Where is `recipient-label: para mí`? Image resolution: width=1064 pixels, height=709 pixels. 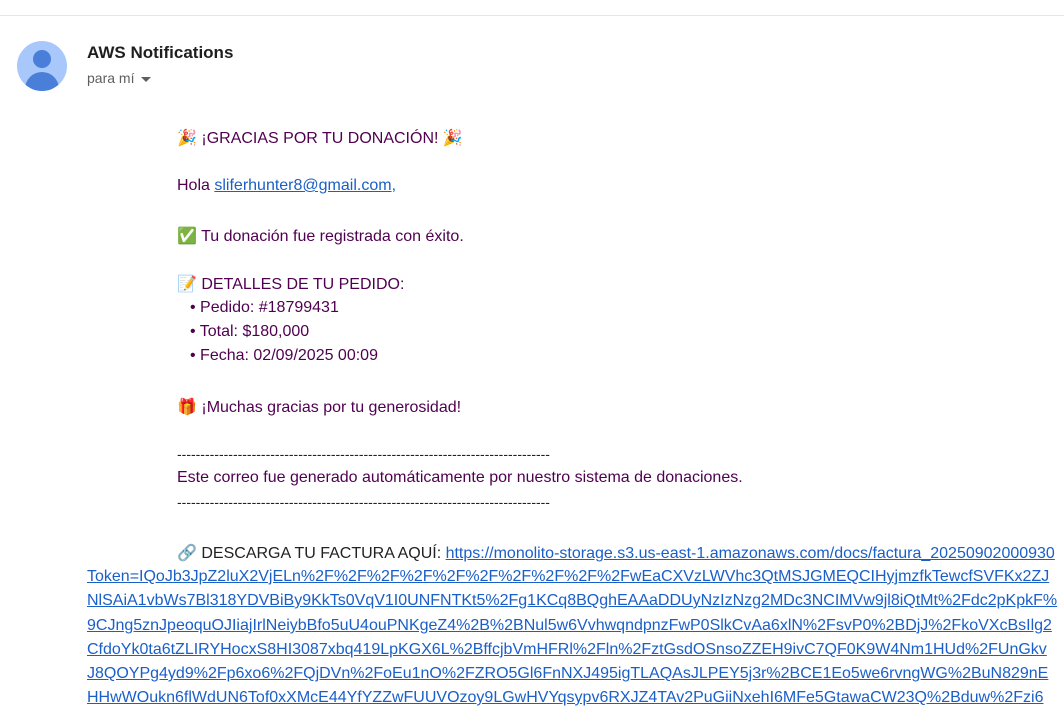
recipient-label: para mí is located at coordinates (111, 78).